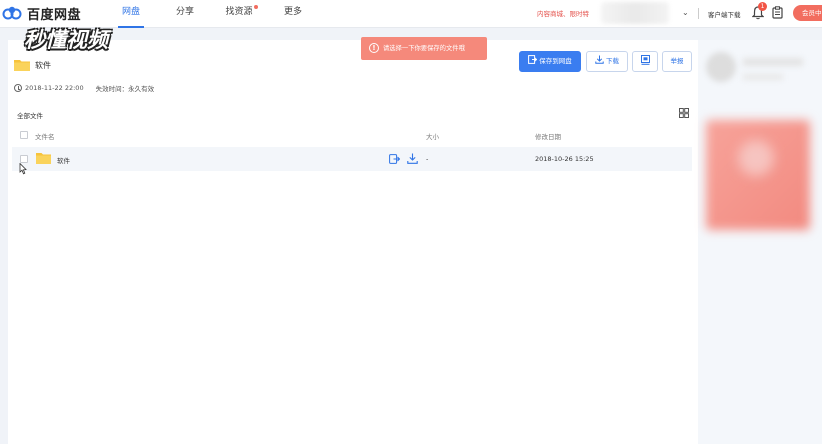 Image resolution: width=822 pixels, height=444 pixels. What do you see at coordinates (125, 89) in the screenshot?
I see `expire-time: 失效时间：永久有效` at bounding box center [125, 89].